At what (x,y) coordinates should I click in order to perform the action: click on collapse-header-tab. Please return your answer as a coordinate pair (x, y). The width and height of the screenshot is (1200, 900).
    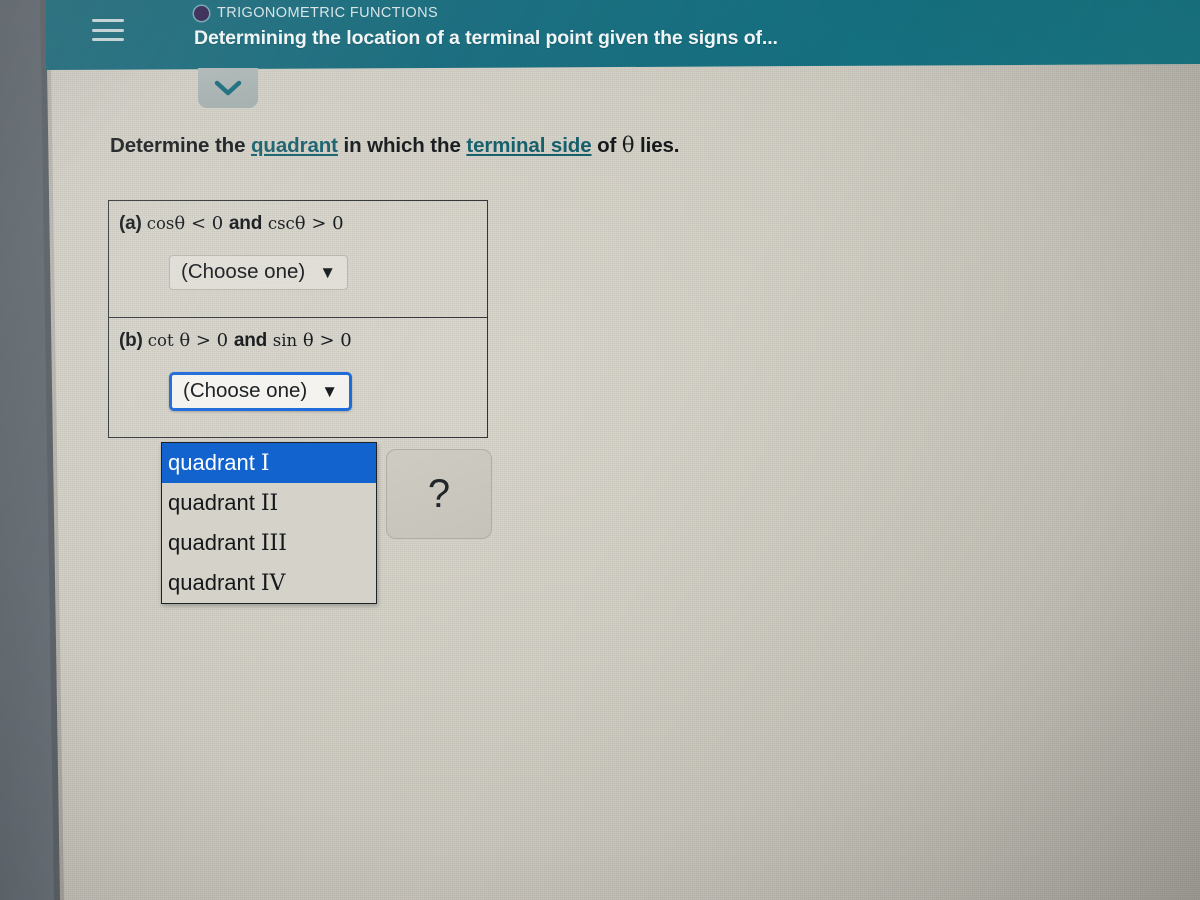
    Looking at the image, I should click on (228, 88).